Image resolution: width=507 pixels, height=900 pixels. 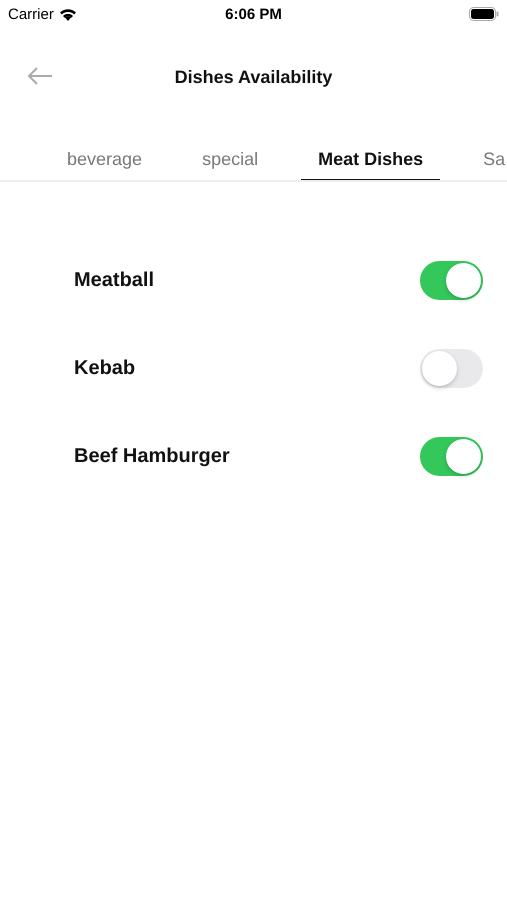 I want to click on dish-name: Meatball, so click(x=114, y=280).